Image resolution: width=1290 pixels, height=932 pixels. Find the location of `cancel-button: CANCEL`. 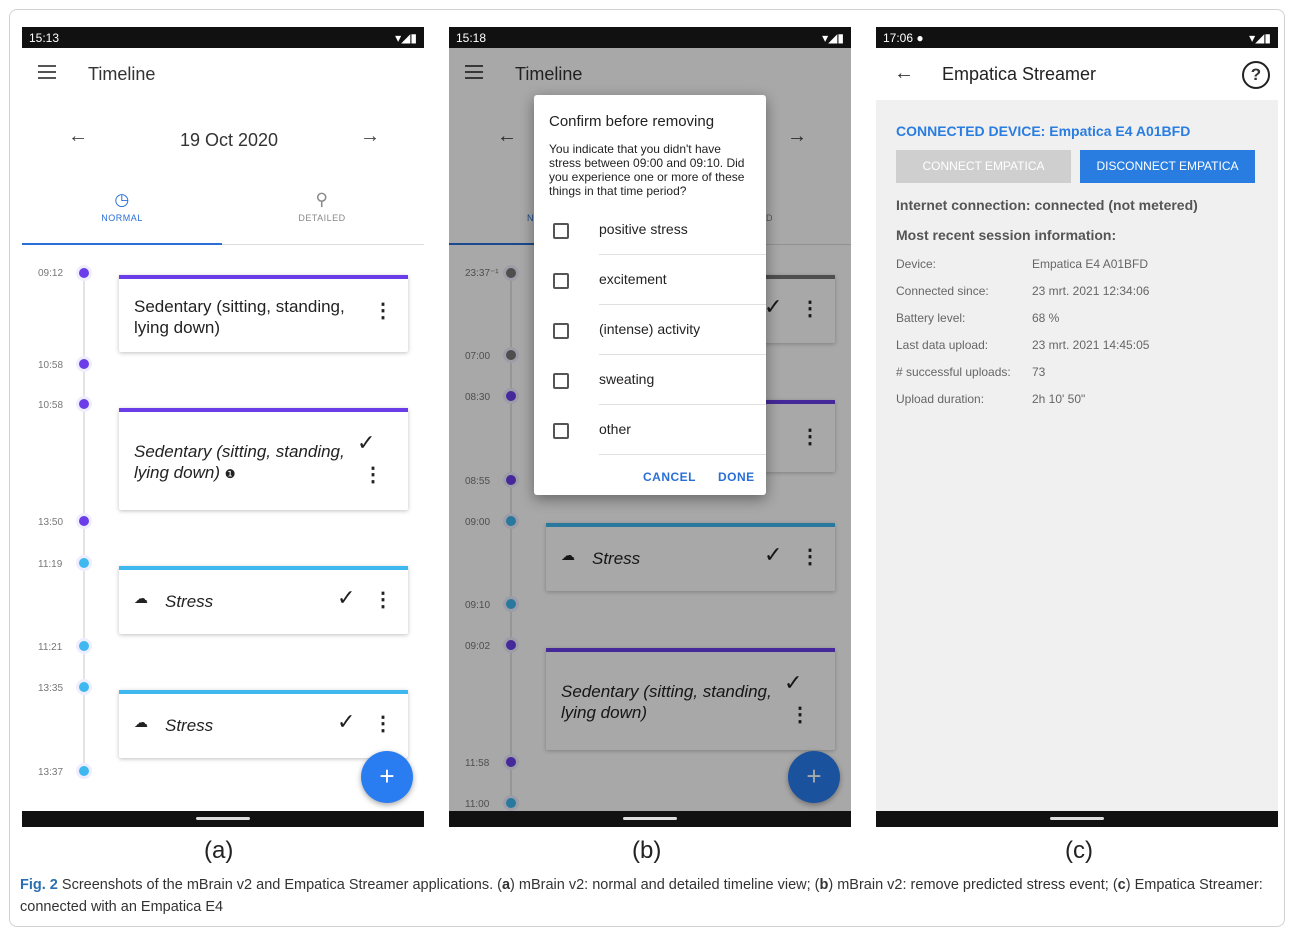

cancel-button: CANCEL is located at coordinates (669, 477).